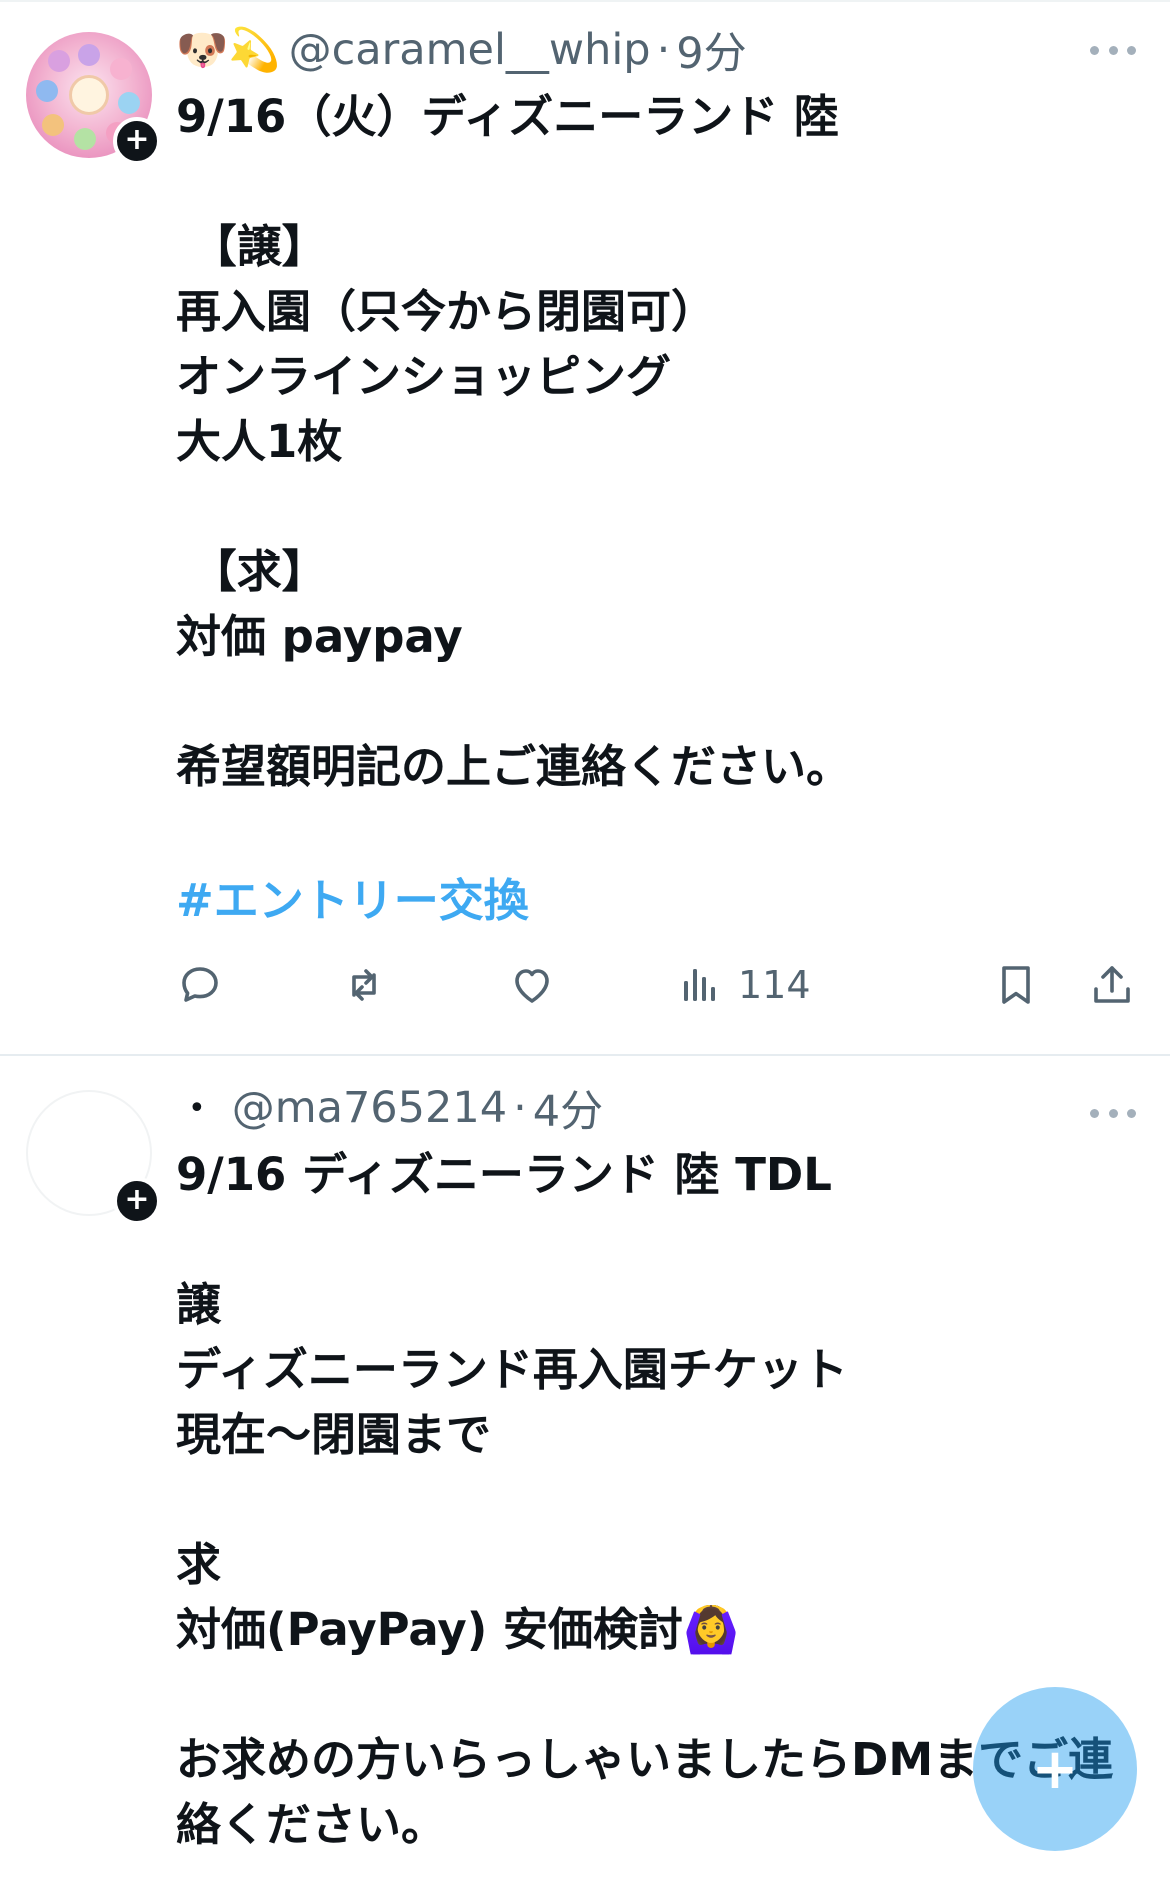  I want to click on retweet-button, so click(364, 985).